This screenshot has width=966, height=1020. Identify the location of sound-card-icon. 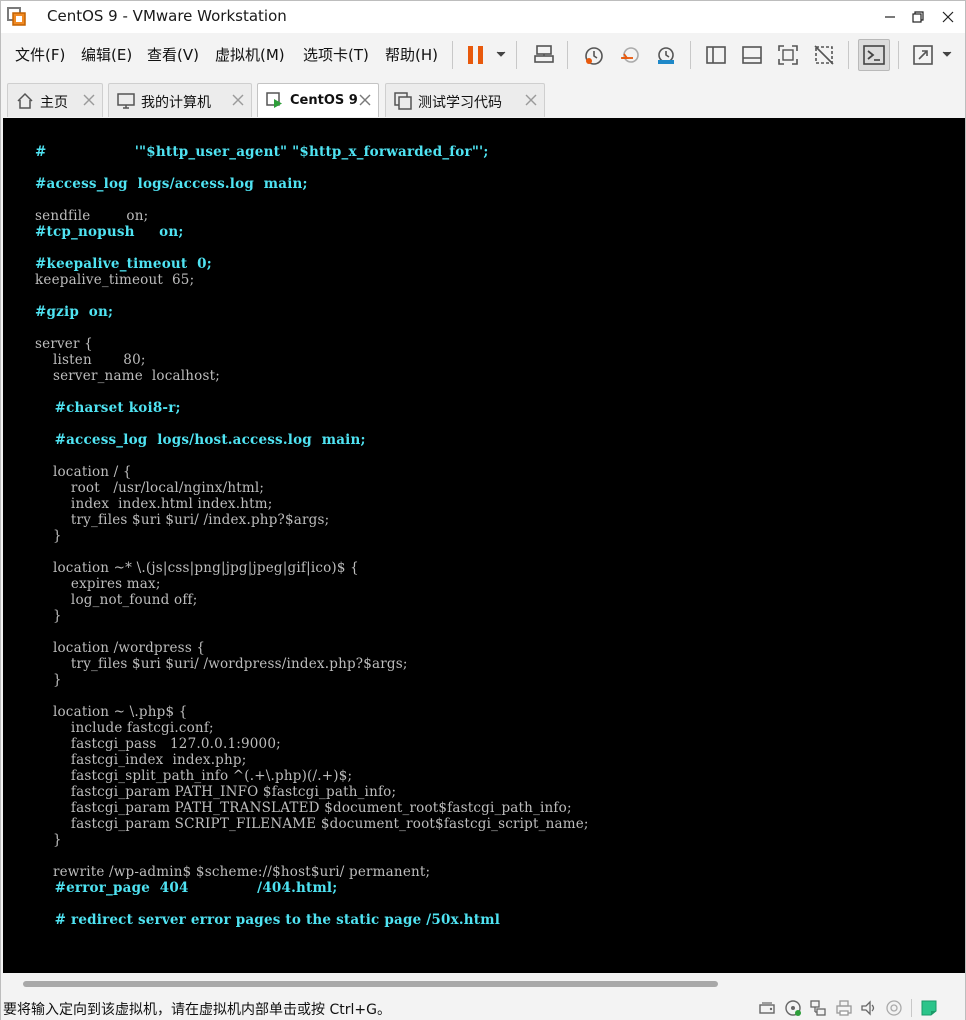
(869, 1008).